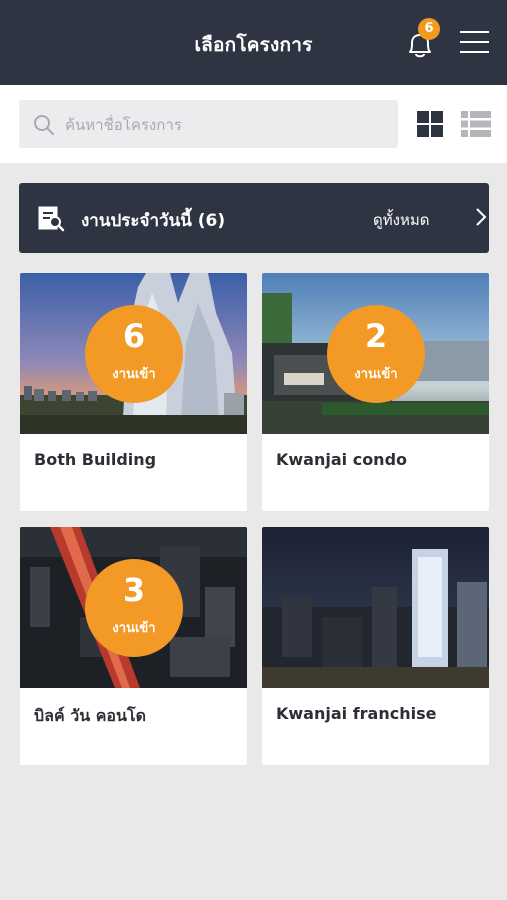 The width and height of the screenshot is (507, 900). Describe the element at coordinates (481, 217) in the screenshot. I see `chevron-right-icon` at that location.